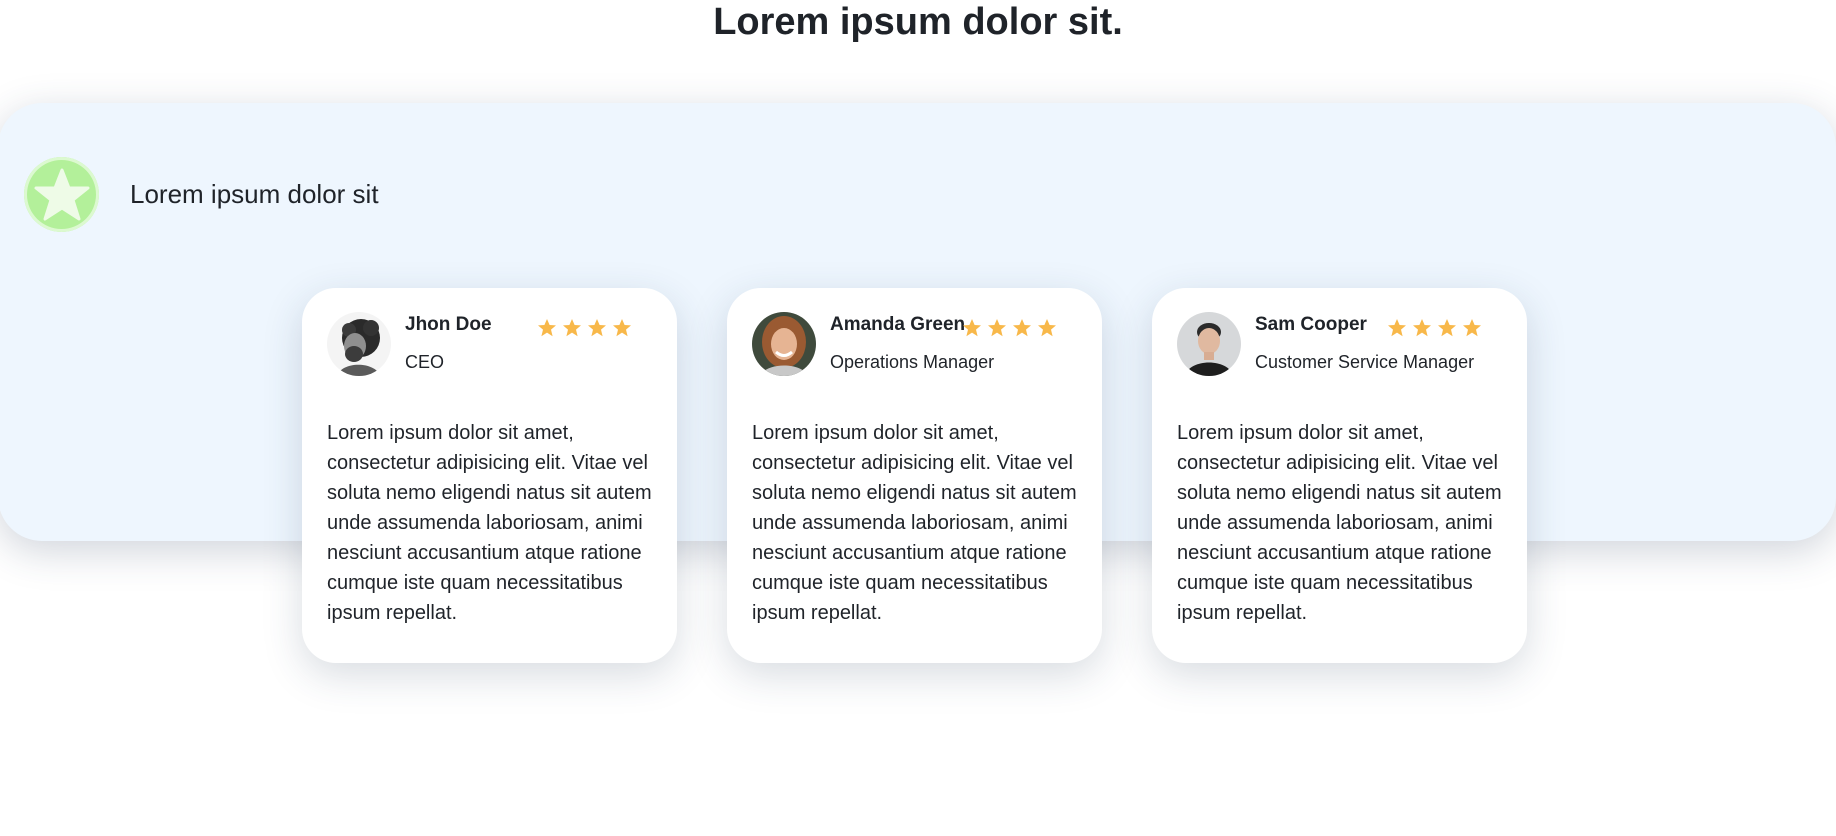 The height and width of the screenshot is (836, 1836). I want to click on person-role: Operations Manager, so click(912, 362).